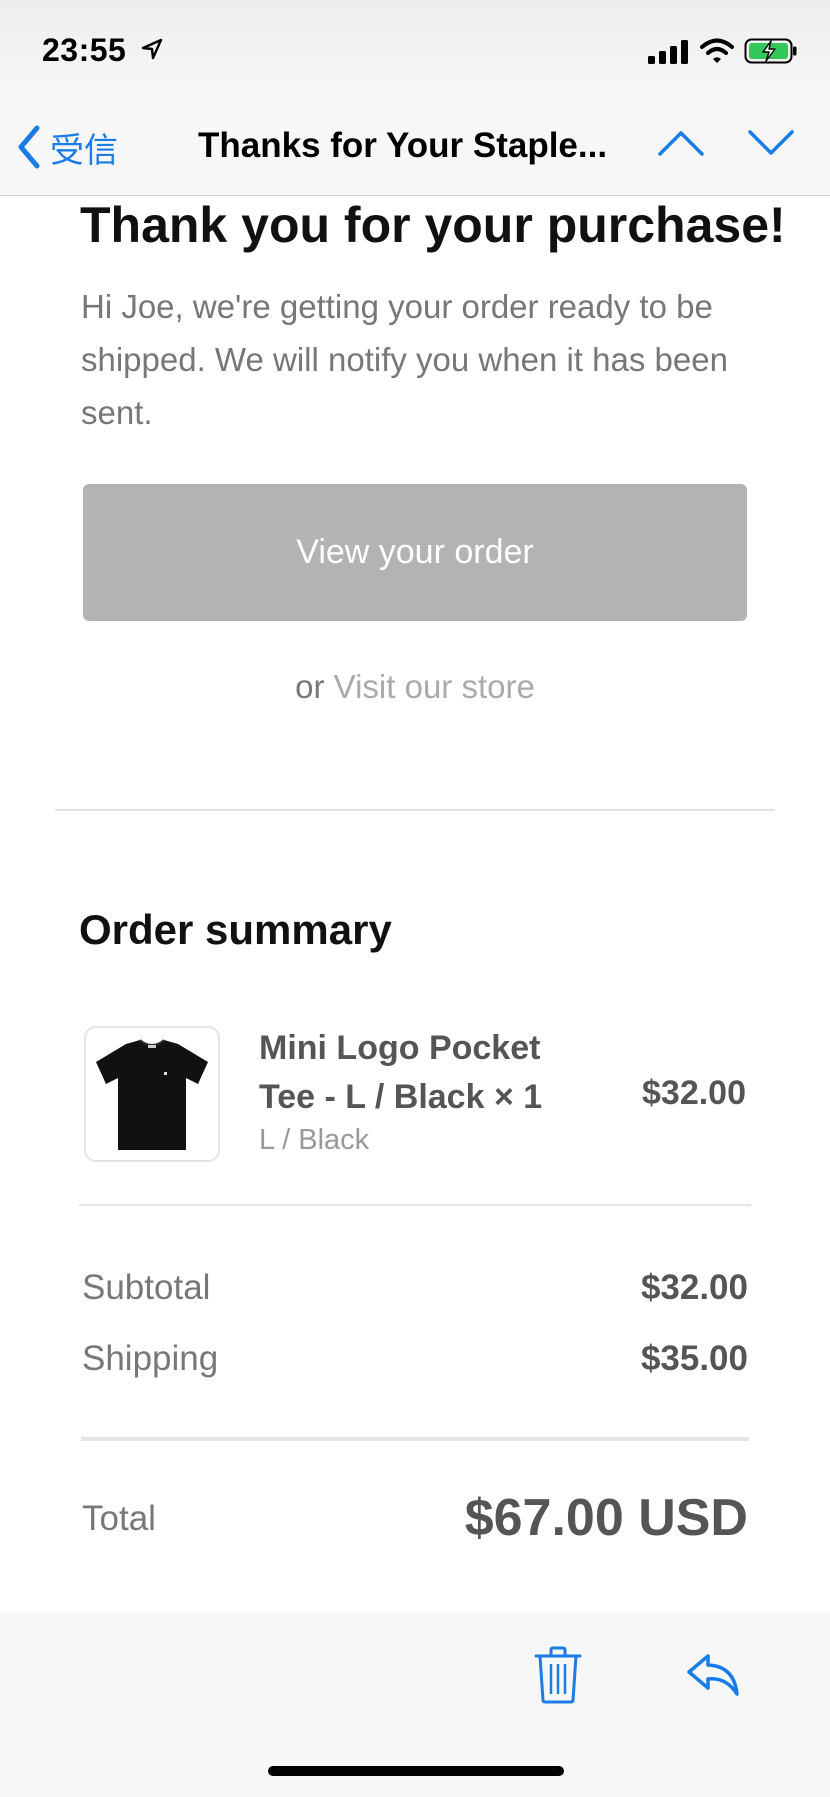  What do you see at coordinates (314, 1140) in the screenshot?
I see `product-variant: L / Black` at bounding box center [314, 1140].